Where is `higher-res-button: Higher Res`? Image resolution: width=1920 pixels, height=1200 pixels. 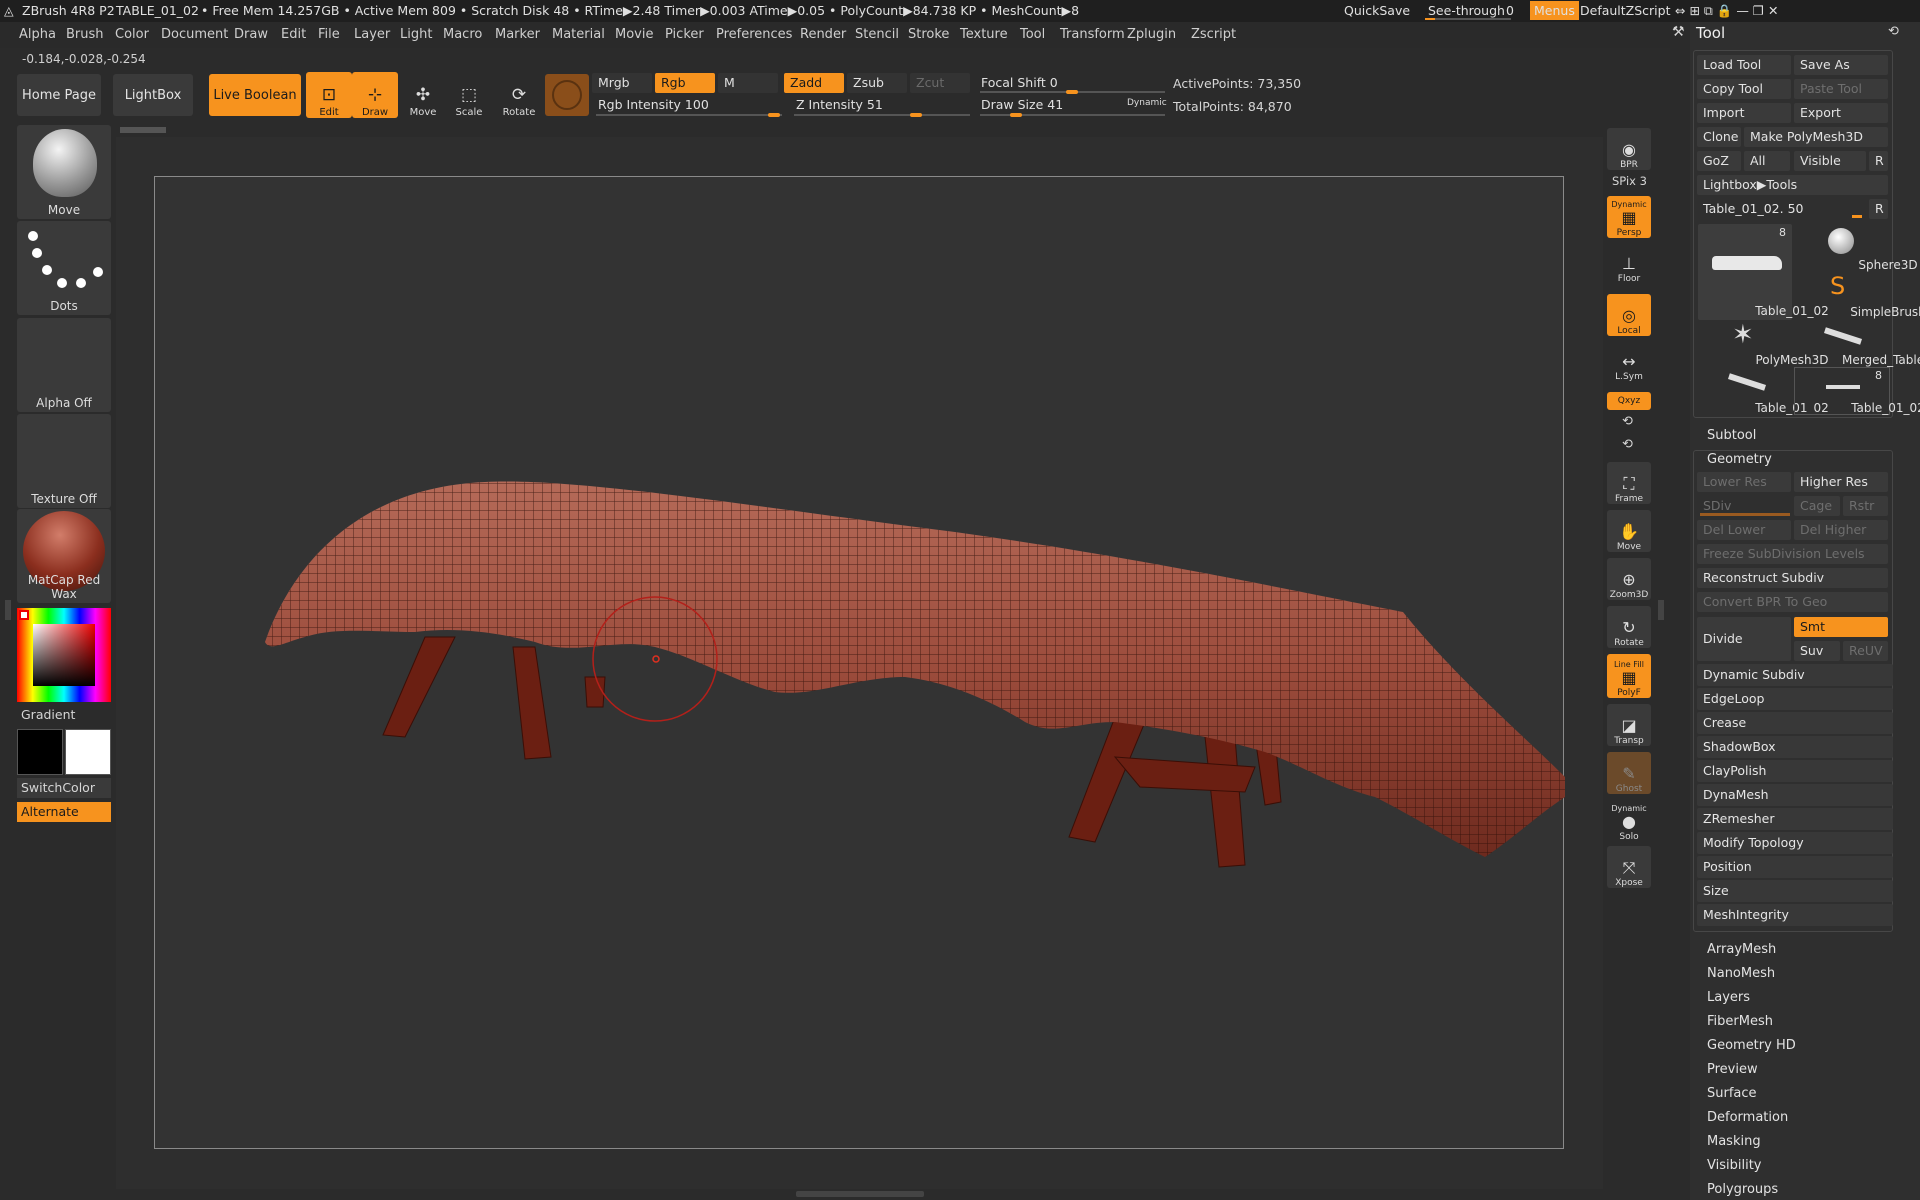 higher-res-button: Higher Res is located at coordinates (1841, 482).